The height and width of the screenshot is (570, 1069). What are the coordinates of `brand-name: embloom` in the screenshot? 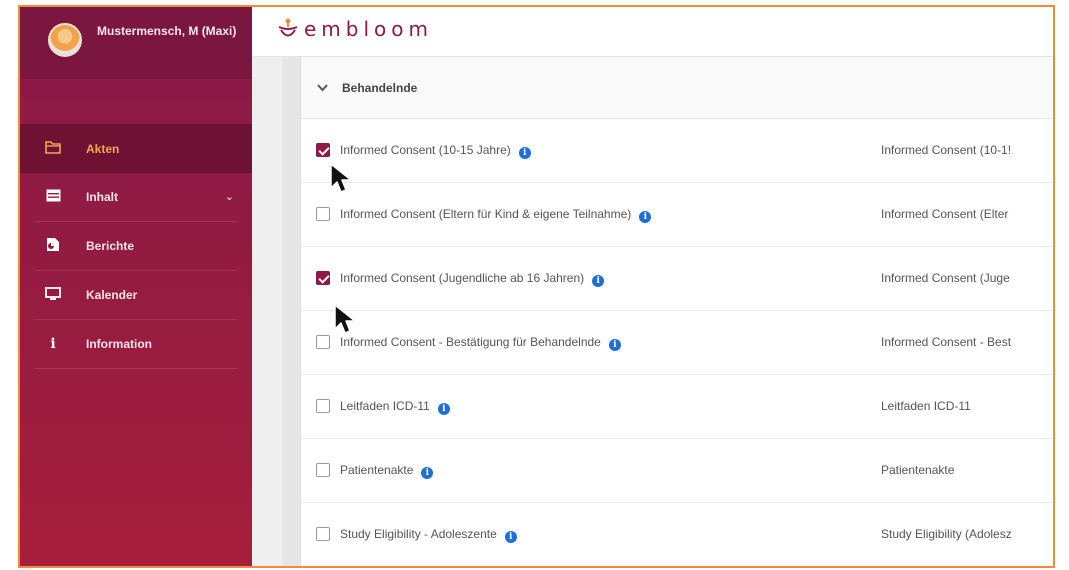 It's located at (368, 29).